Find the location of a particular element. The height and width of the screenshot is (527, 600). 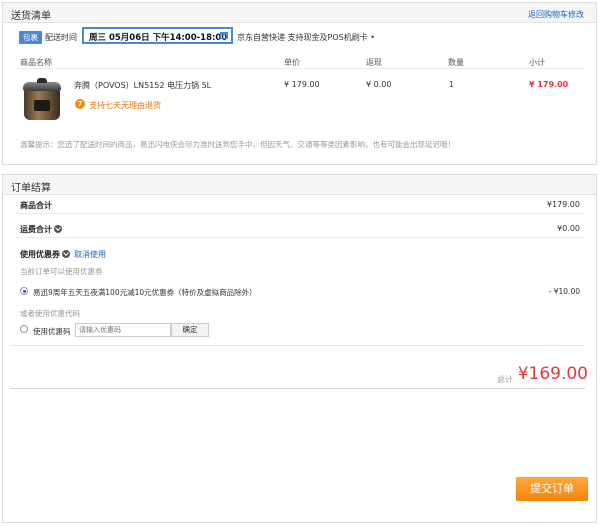

coupon-note: 当前订单可以使用优惠券 is located at coordinates (61, 271).